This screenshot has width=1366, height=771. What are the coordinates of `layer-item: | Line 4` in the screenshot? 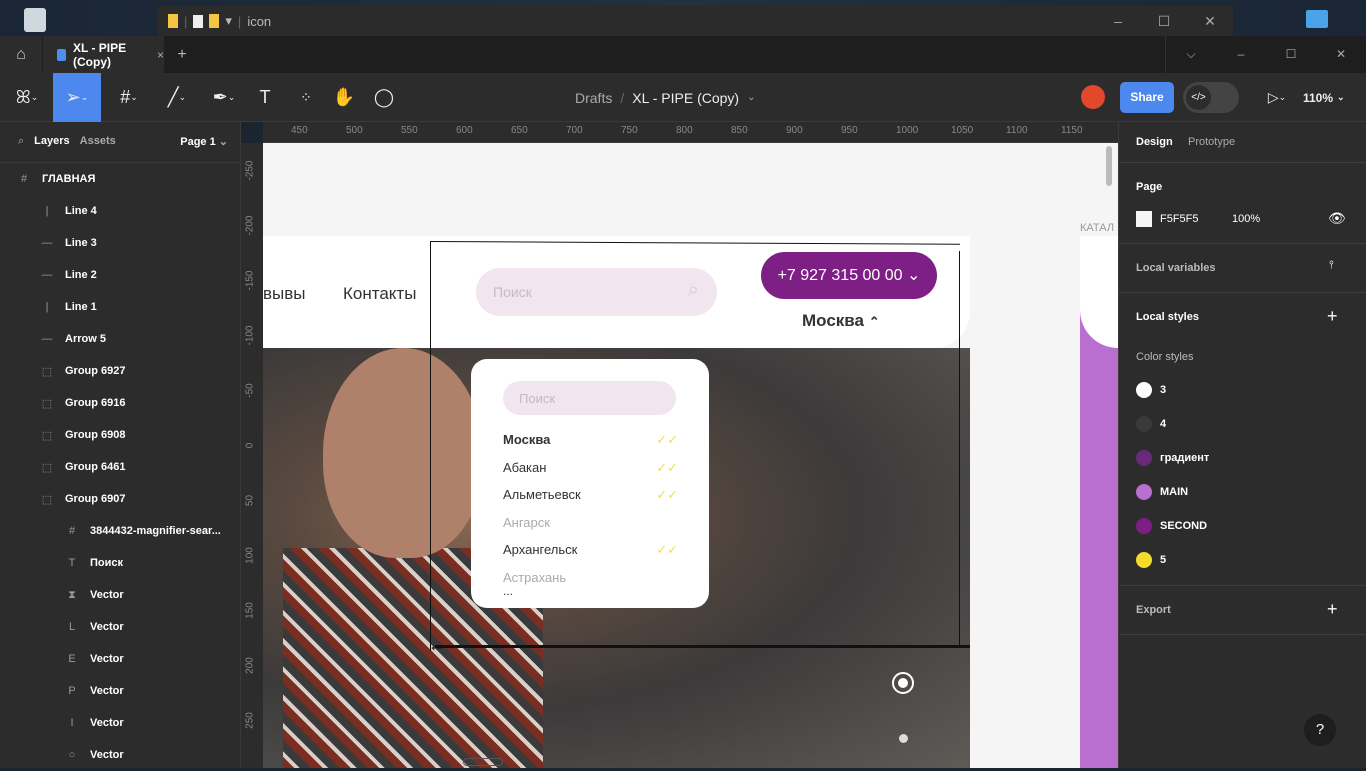 It's located at (120, 211).